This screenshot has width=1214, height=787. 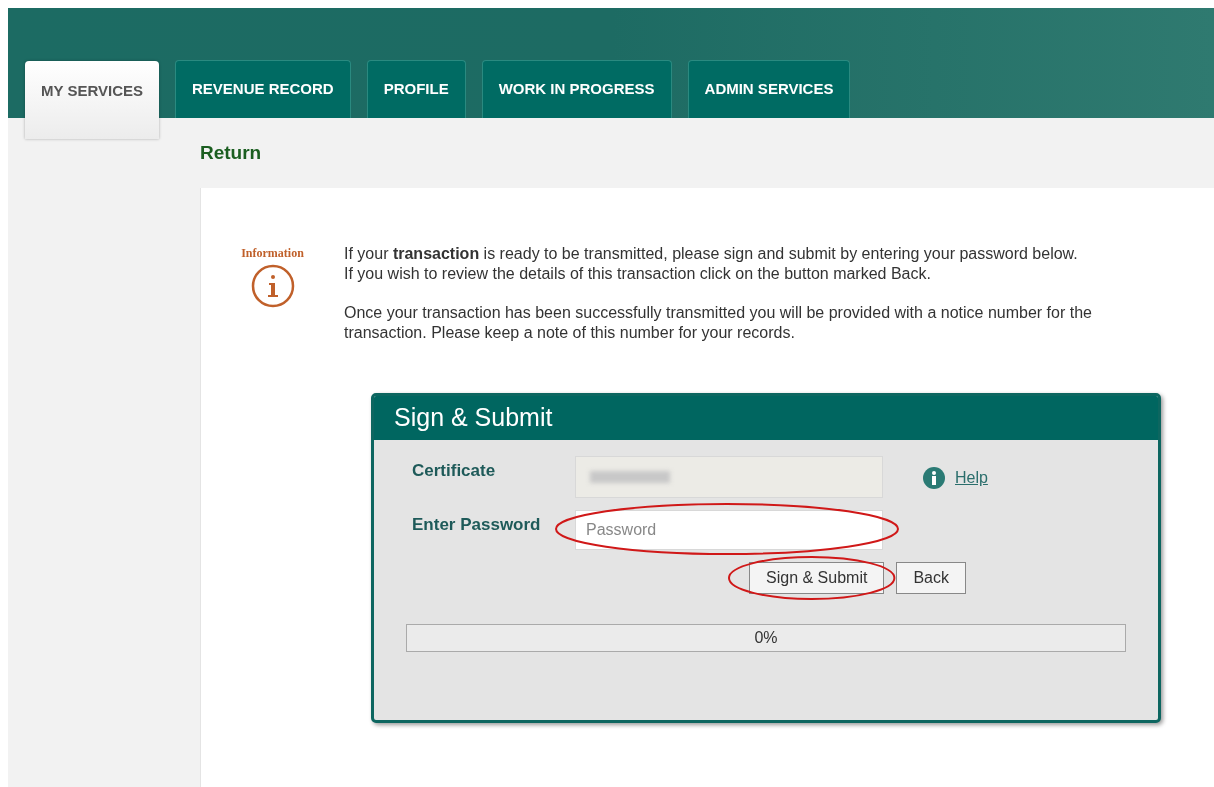 I want to click on nav-tab: WORK IN PROGRESS, so click(x=576, y=89).